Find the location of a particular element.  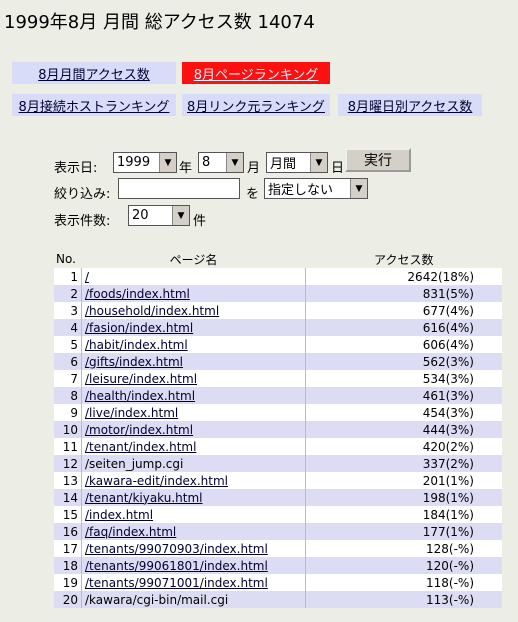

submit-button: 実行 is located at coordinates (378, 160).